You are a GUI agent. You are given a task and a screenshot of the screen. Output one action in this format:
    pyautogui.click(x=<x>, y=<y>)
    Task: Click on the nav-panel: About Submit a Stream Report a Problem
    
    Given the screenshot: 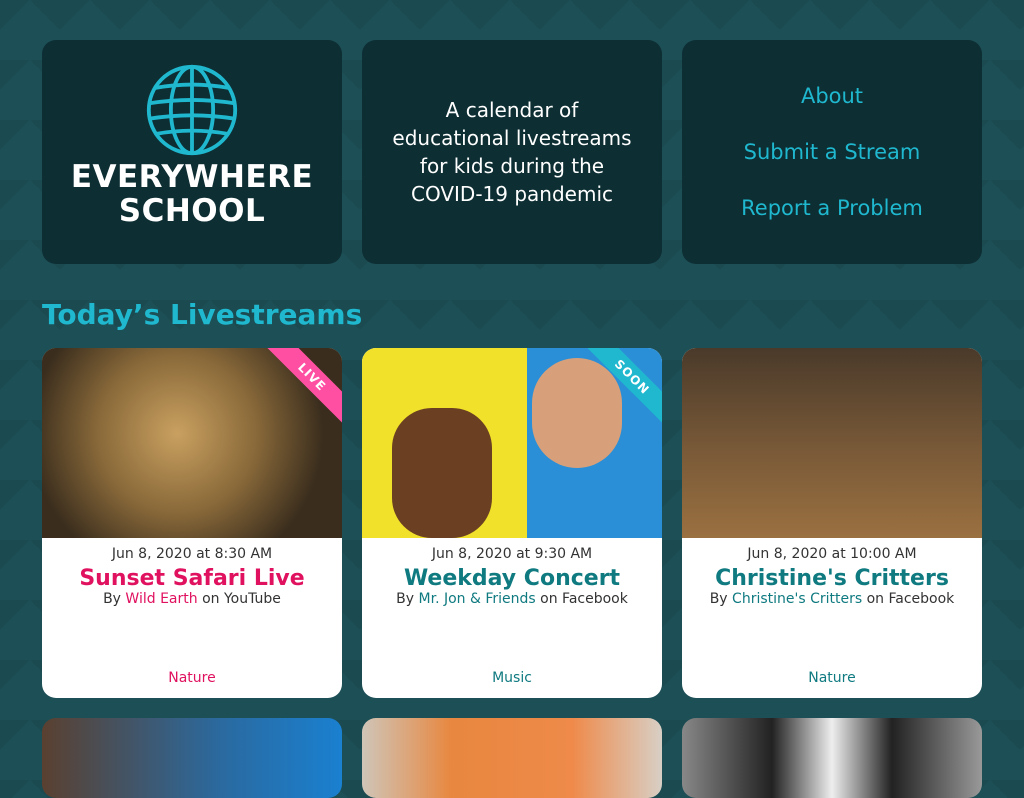 What is the action you would take?
    pyautogui.click(x=832, y=152)
    